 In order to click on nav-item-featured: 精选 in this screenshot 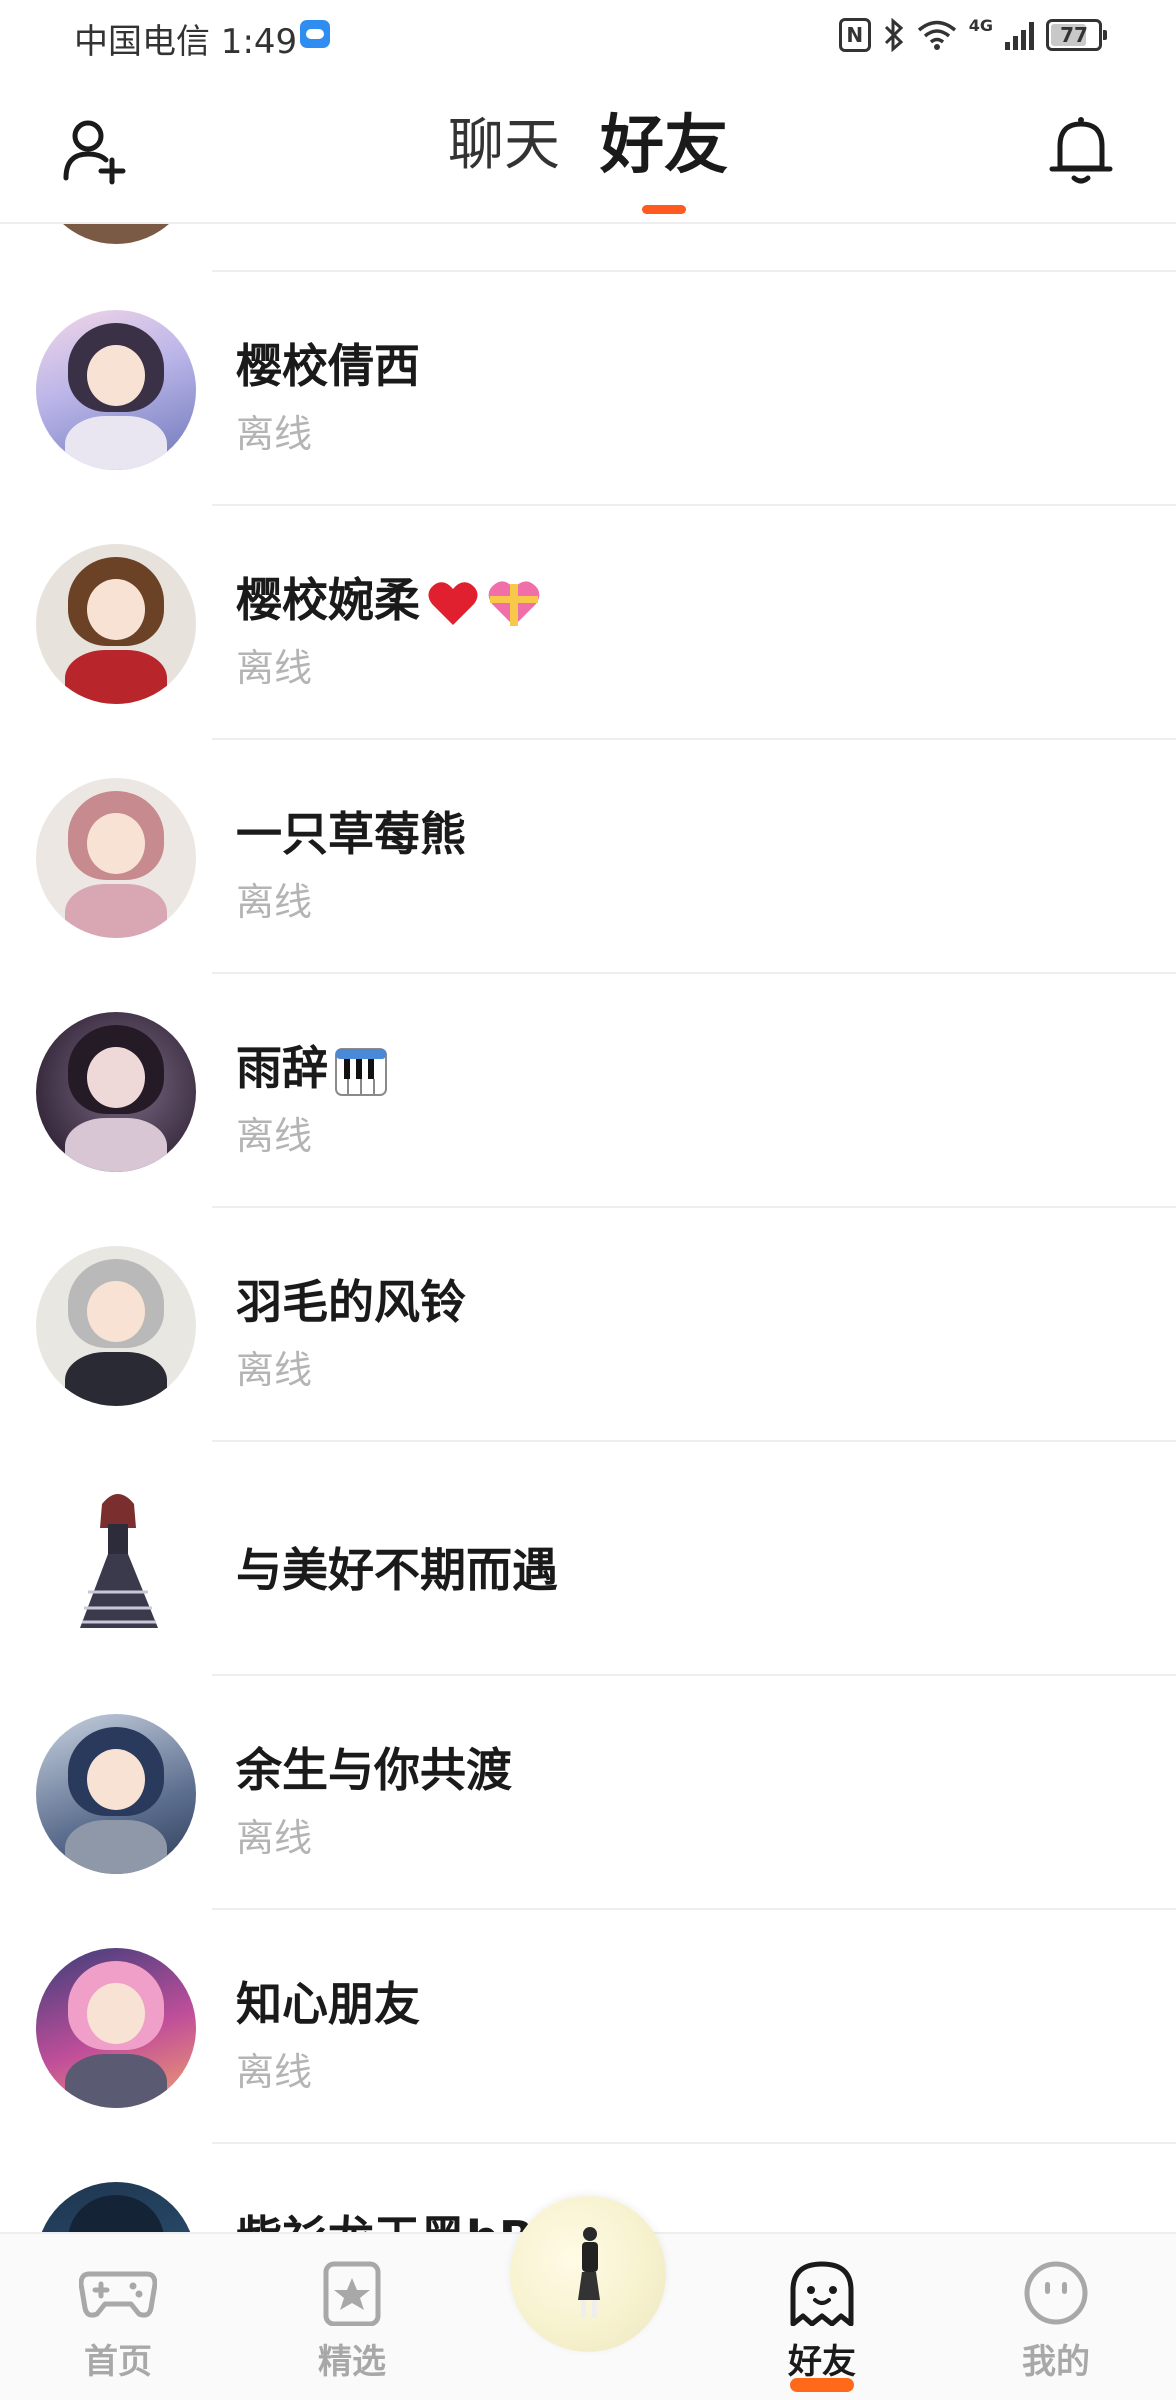, I will do `click(352, 2317)`.